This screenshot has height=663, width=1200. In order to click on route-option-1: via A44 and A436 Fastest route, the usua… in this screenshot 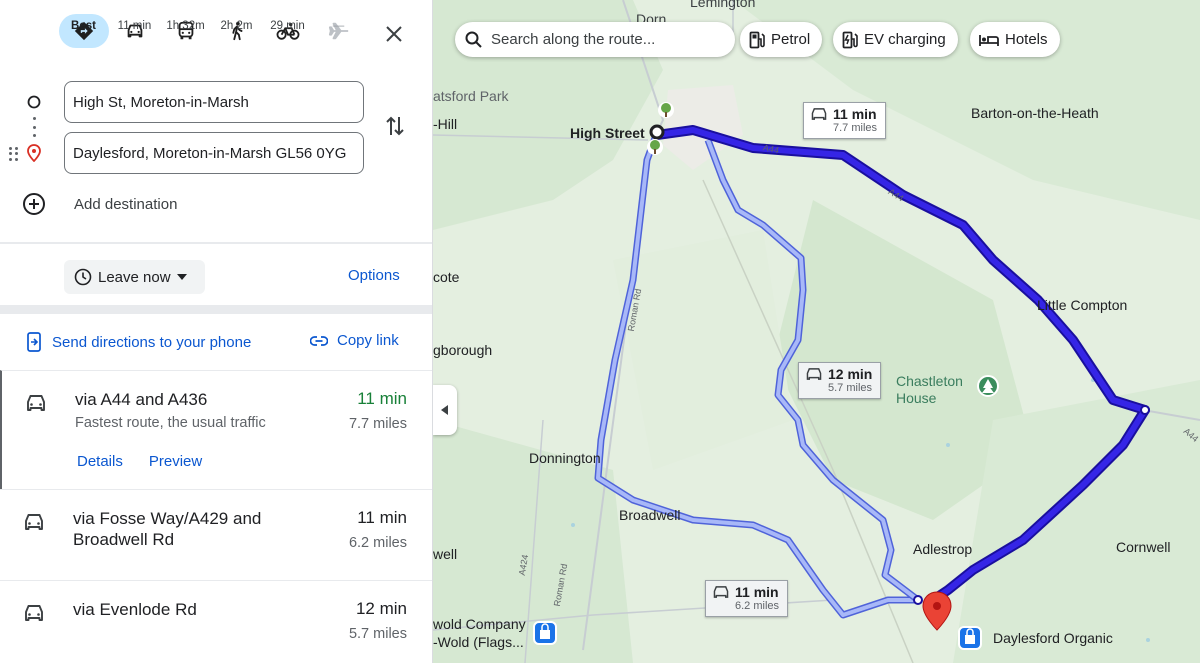, I will do `click(216, 429)`.